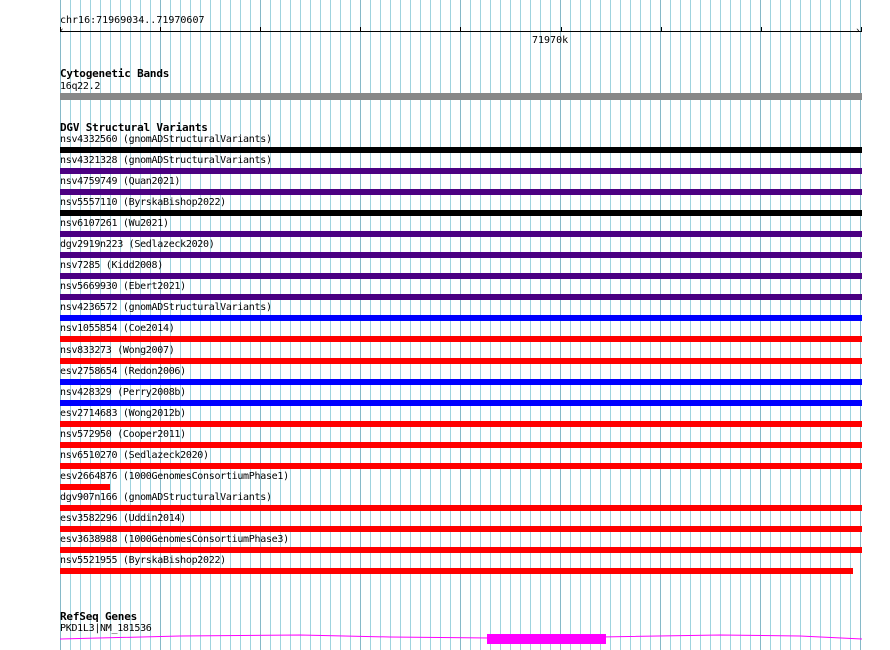 This screenshot has width=890, height=650. I want to click on dgv-variant-label: nsv572950 (Cooper2011), so click(123, 434).